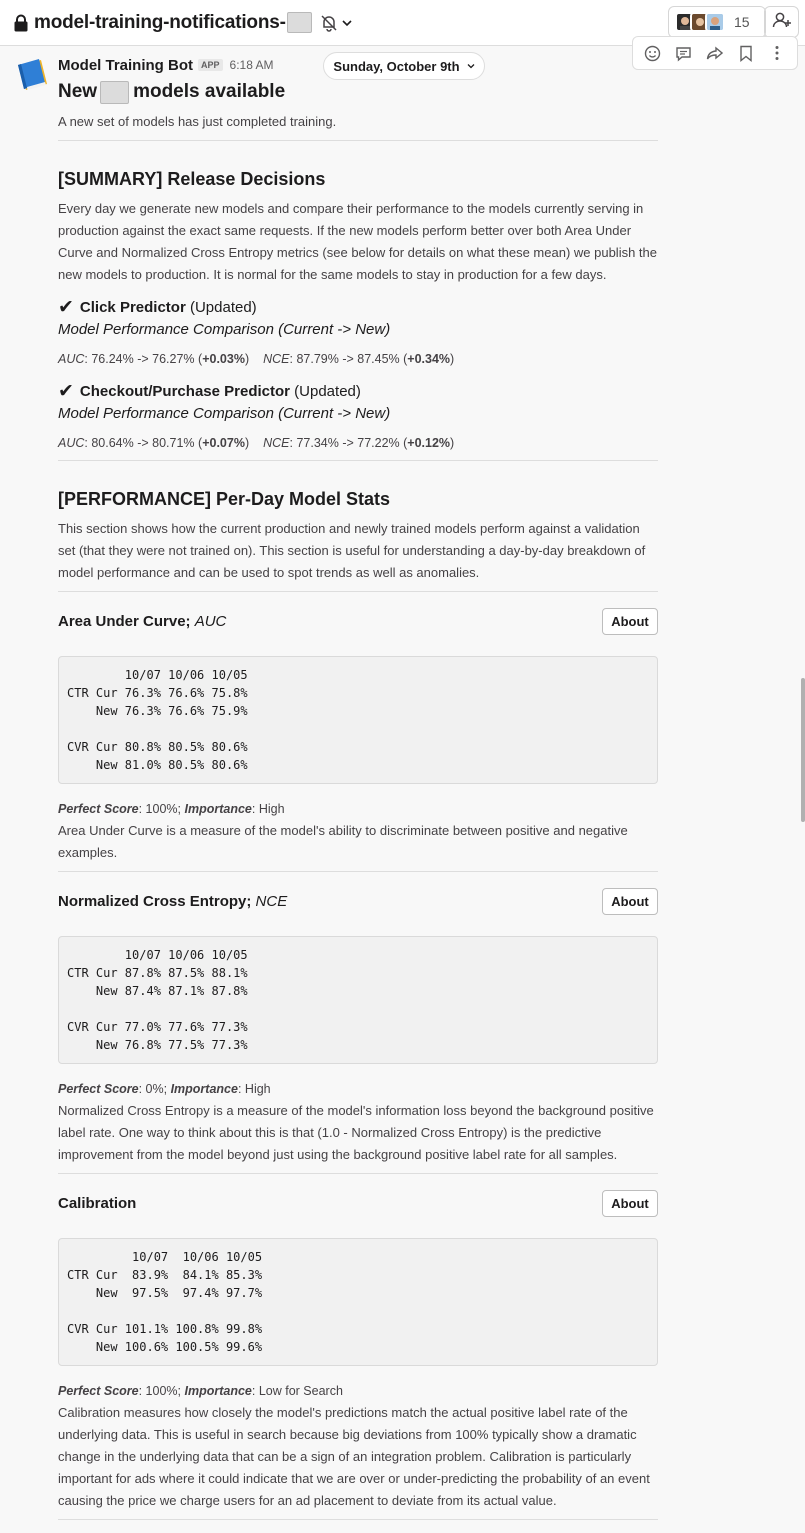  What do you see at coordinates (347, 23) in the screenshot?
I see `chevron-down-icon` at bounding box center [347, 23].